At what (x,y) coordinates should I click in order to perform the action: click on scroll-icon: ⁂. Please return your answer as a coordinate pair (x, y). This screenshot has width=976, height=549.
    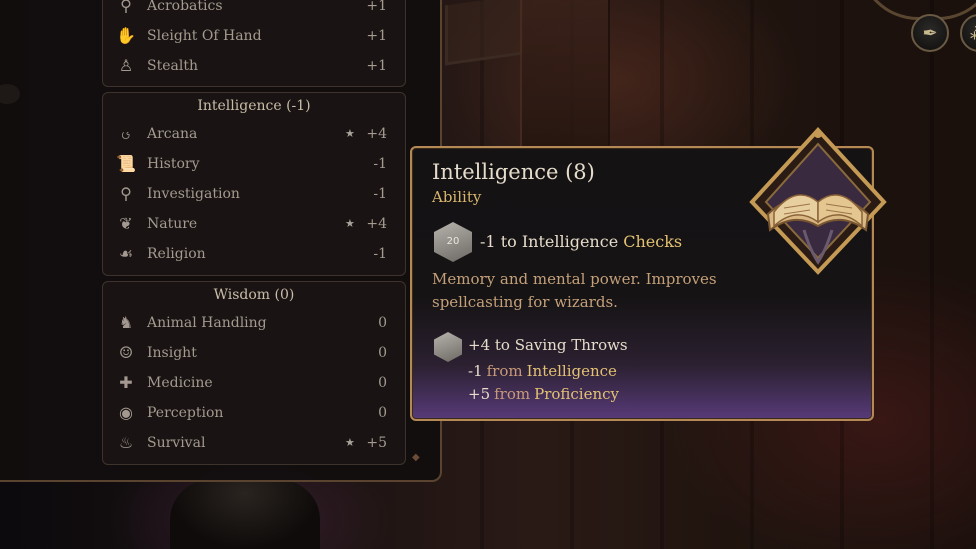
    Looking at the image, I should click on (973, 33).